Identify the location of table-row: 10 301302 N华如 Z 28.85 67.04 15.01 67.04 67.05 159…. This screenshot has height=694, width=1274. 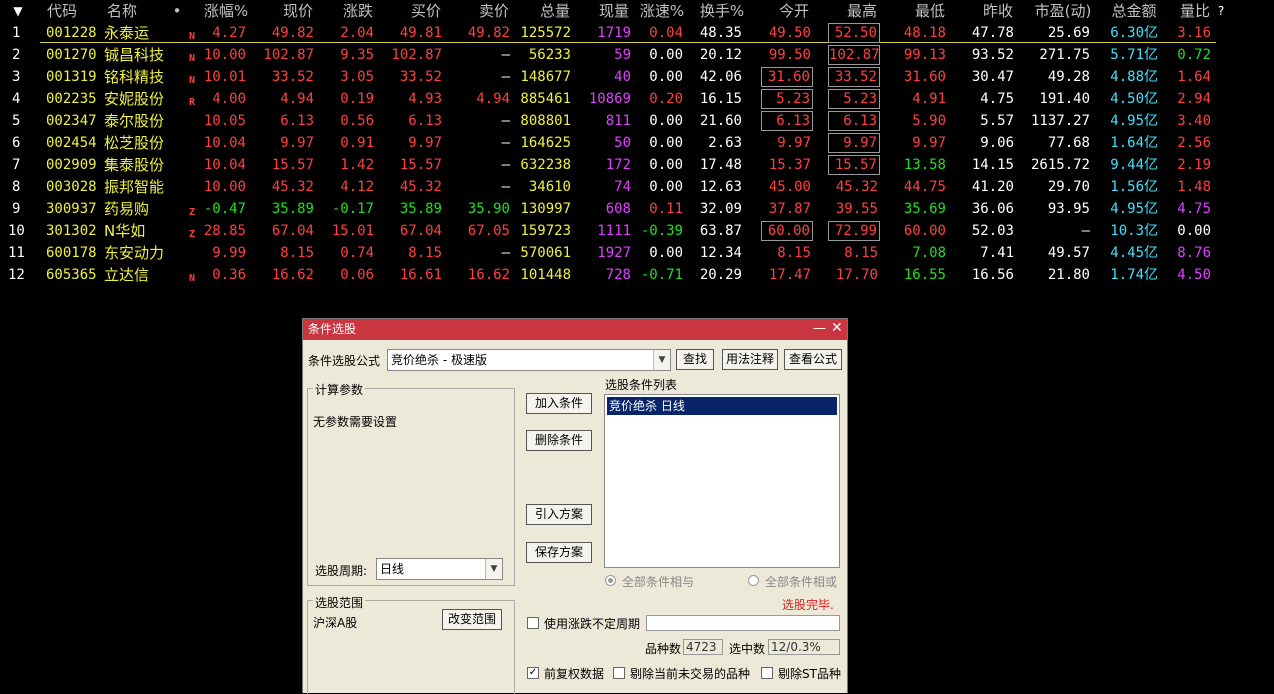
(637, 231).